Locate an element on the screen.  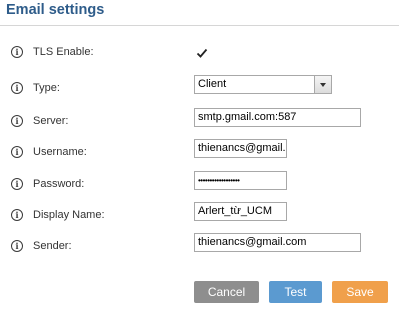
type-select-value: Client is located at coordinates (212, 84).